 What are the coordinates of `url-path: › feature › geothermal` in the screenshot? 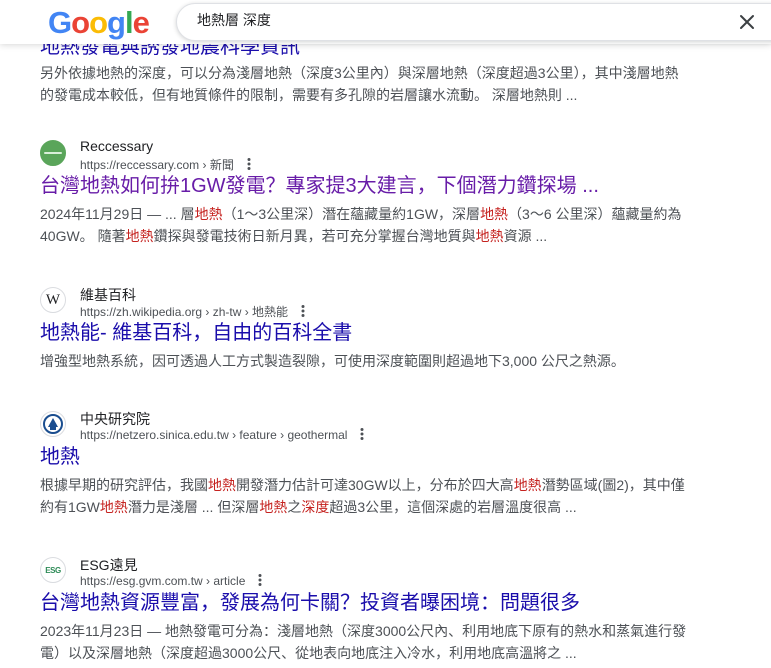 It's located at (288, 435).